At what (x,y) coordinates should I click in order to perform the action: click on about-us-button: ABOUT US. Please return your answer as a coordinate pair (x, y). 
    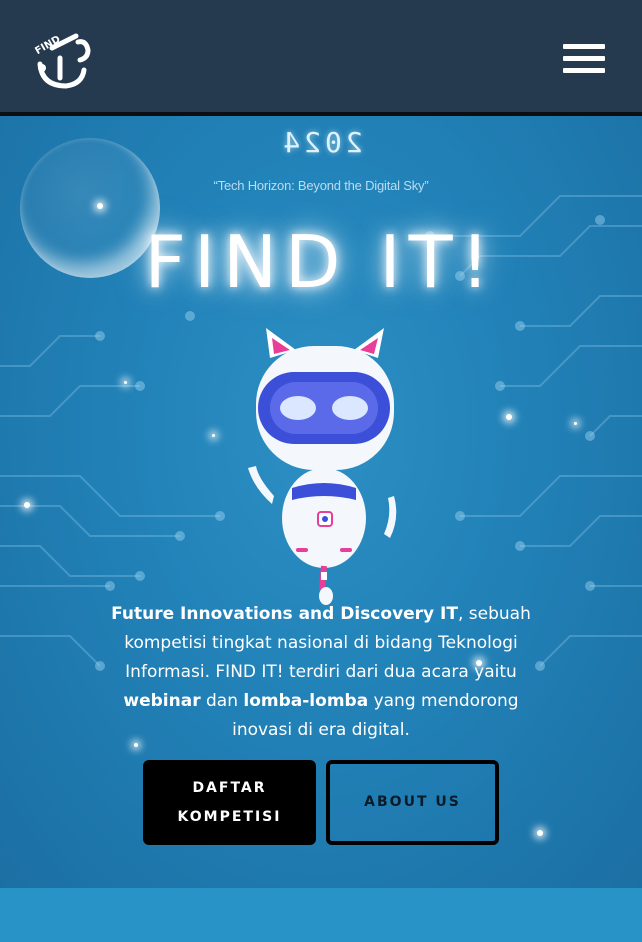
    Looking at the image, I should click on (412, 802).